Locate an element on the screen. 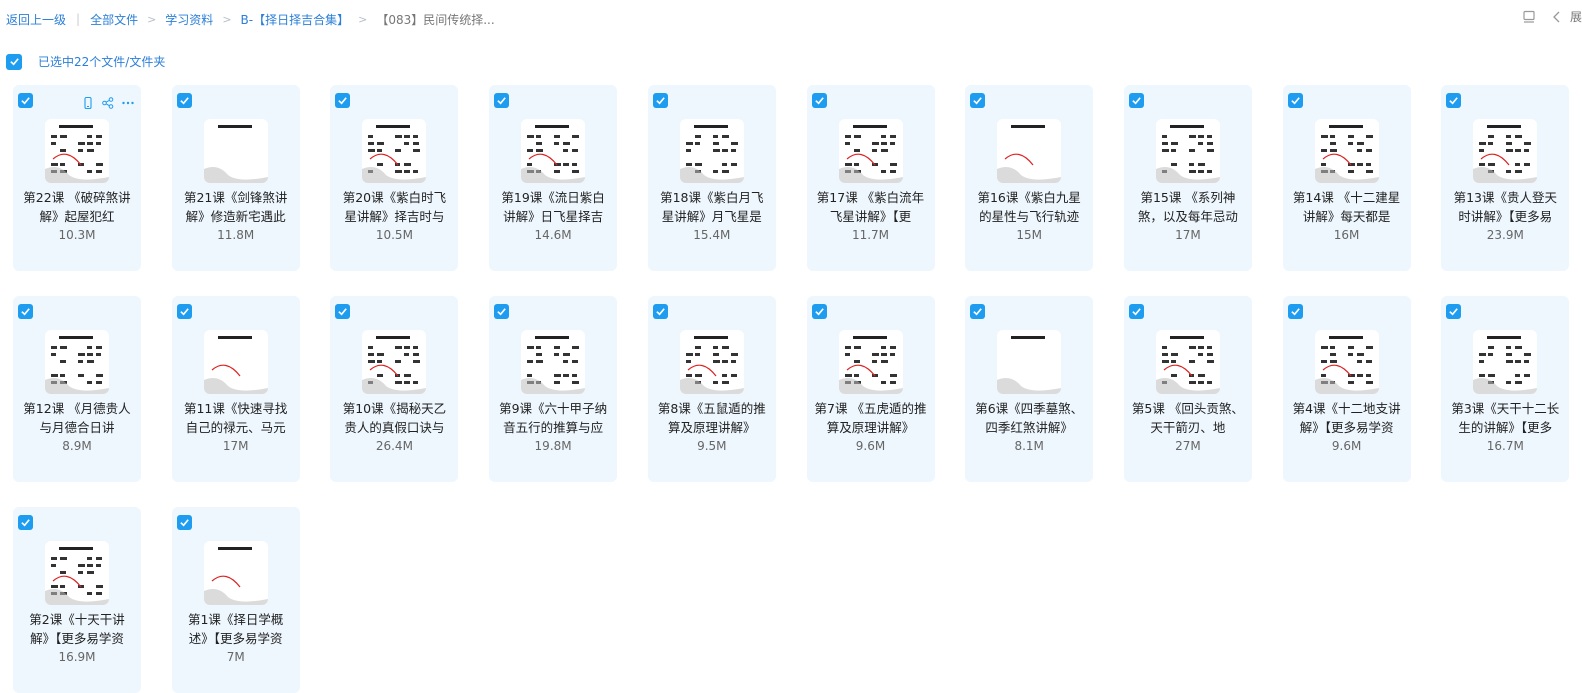 The width and height of the screenshot is (1582, 693). file-card: 第11课《快速寻找自己的禄元、马元 17M is located at coordinates (235, 389).